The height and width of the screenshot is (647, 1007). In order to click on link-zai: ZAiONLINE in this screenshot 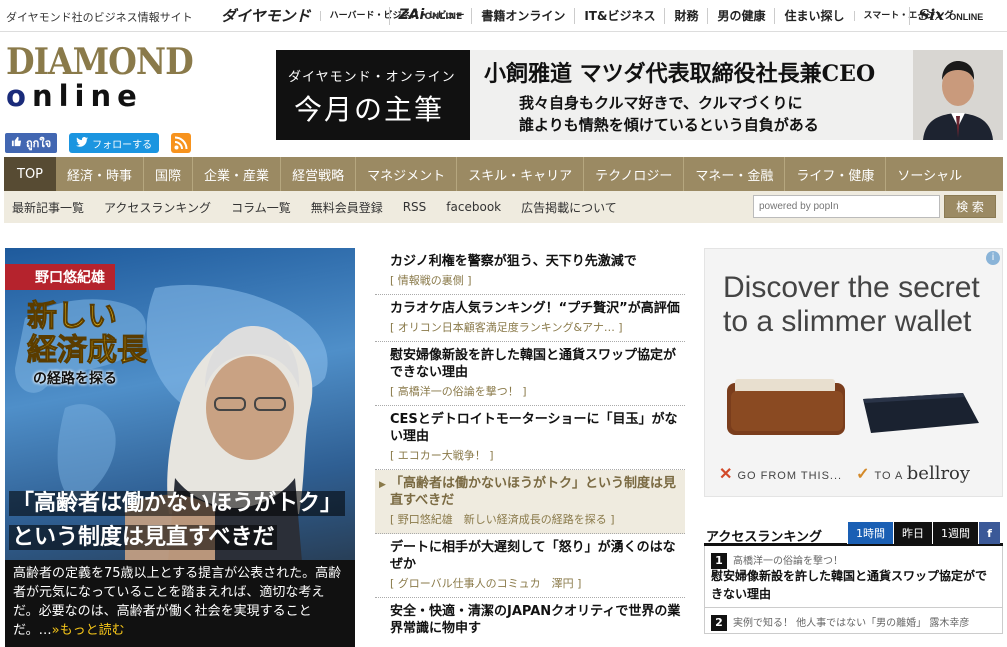, I will do `click(430, 16)`.